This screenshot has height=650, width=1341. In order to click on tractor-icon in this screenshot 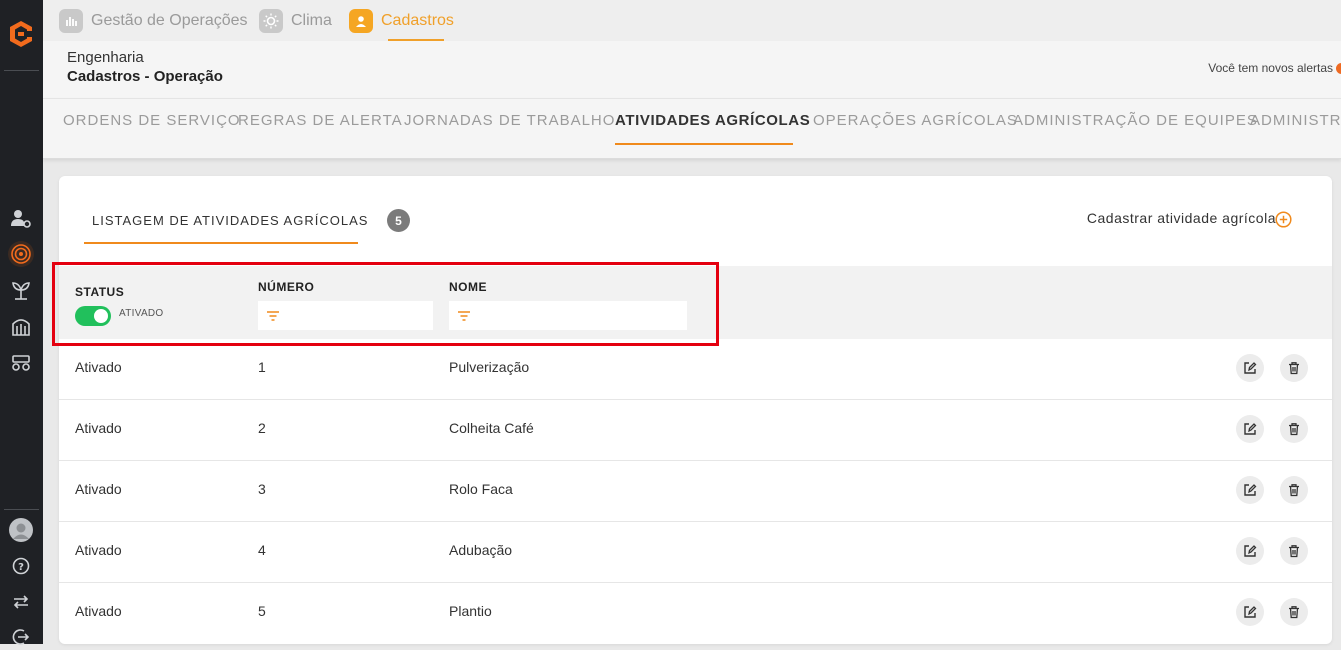, I will do `click(21, 362)`.